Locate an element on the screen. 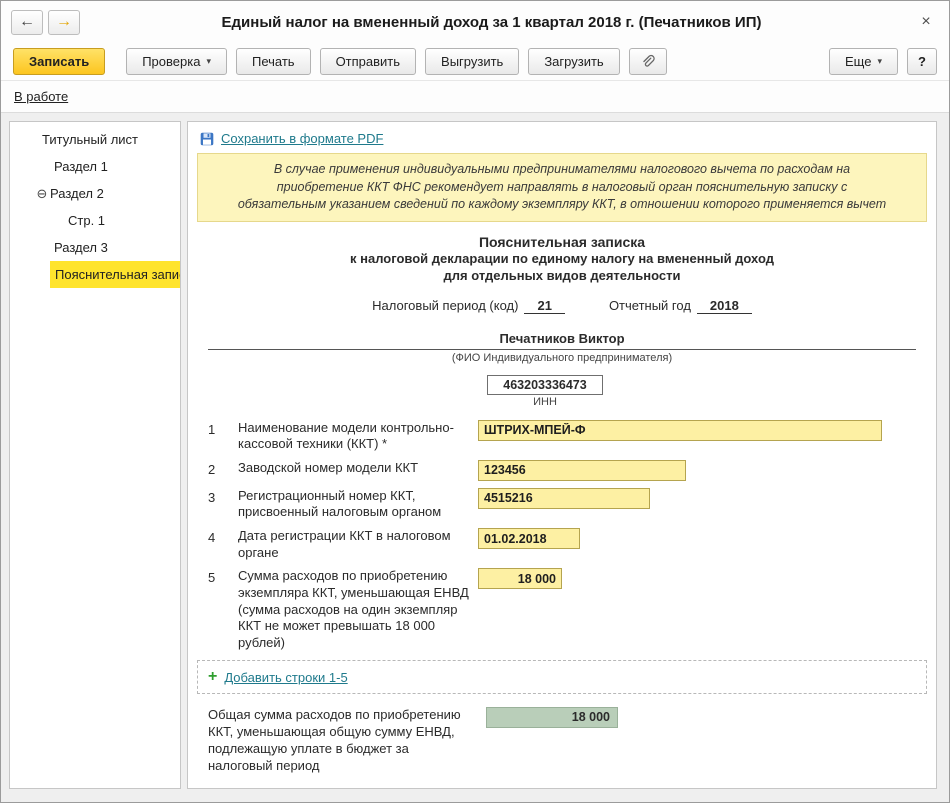 This screenshot has width=950, height=803. more-button: Еще ▾ is located at coordinates (863, 61).